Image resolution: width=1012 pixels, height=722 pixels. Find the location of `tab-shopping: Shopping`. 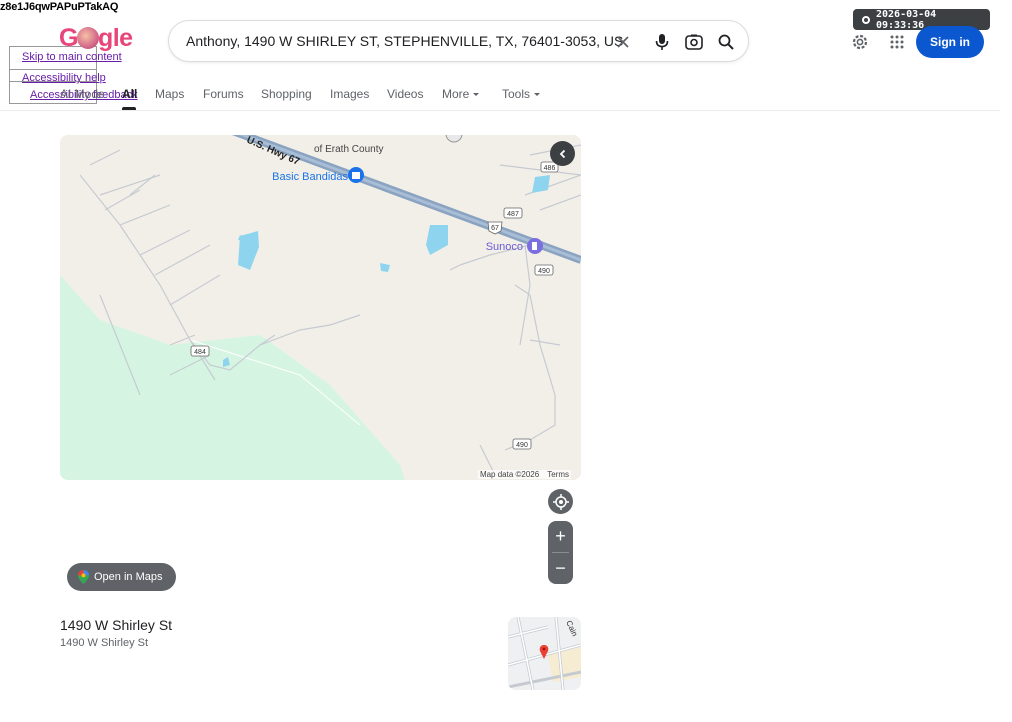

tab-shopping: Shopping is located at coordinates (286, 94).